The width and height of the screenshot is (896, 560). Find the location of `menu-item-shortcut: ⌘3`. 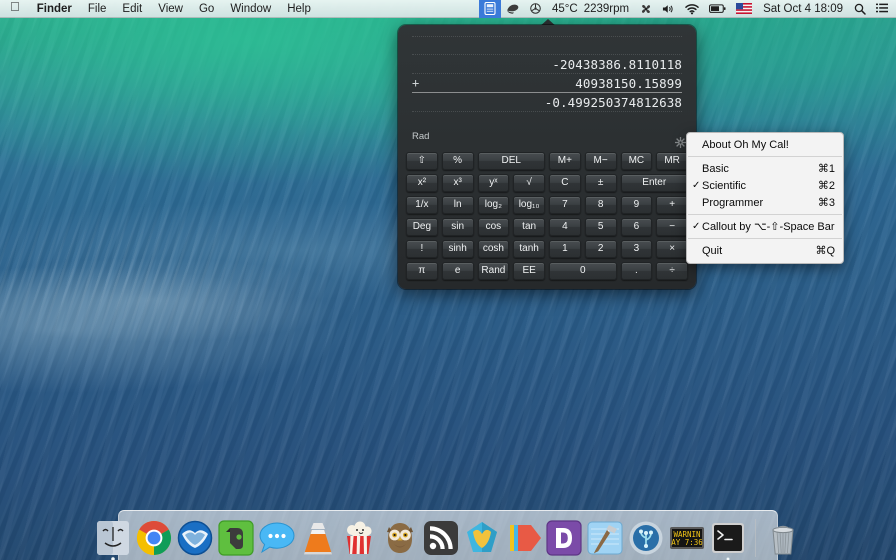

menu-item-shortcut: ⌘3 is located at coordinates (826, 203).